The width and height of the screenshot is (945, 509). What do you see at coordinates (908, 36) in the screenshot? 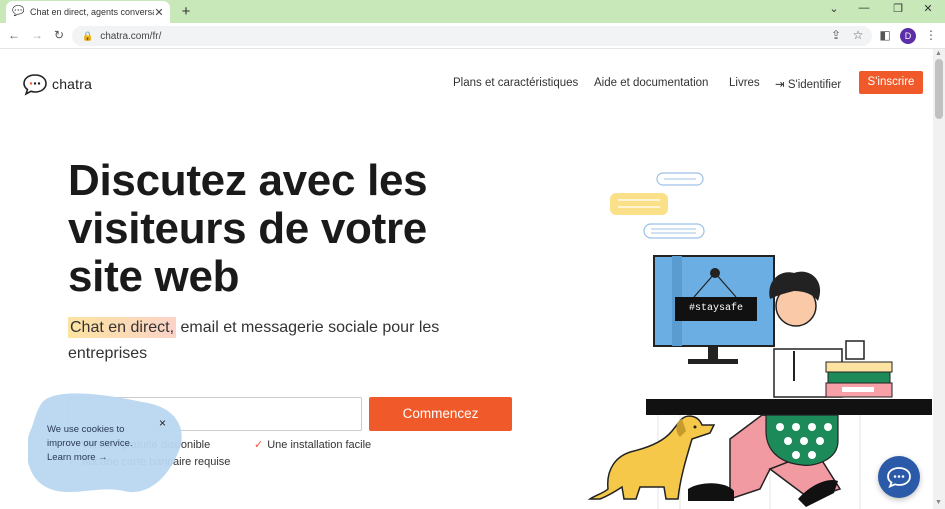
I see `avatar: D` at bounding box center [908, 36].